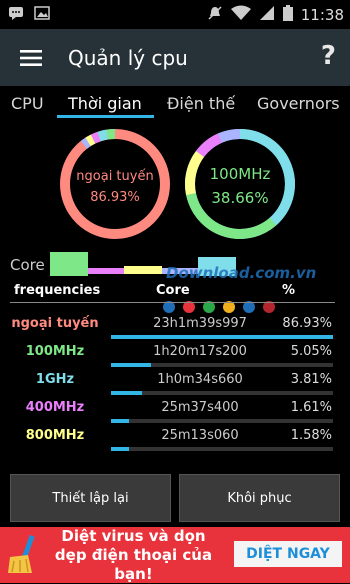 This screenshot has height=584, width=350. What do you see at coordinates (115, 176) in the screenshot?
I see `offline-ring-name: ngoại tuyến` at bounding box center [115, 176].